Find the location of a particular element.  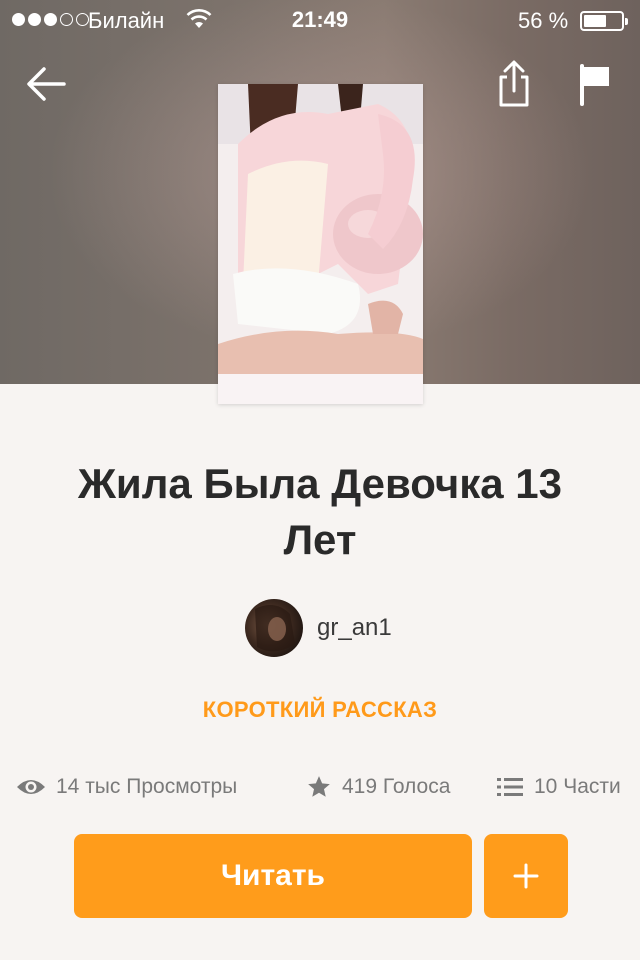

battery-icon is located at coordinates (604, 21).